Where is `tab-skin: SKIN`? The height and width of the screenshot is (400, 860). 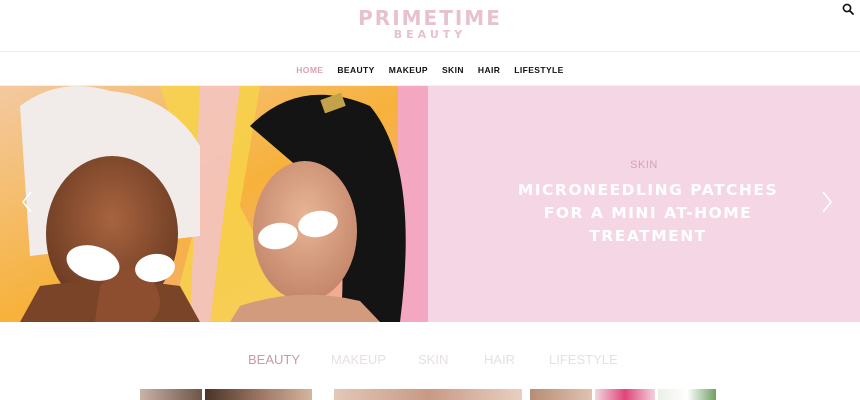
tab-skin: SKIN is located at coordinates (433, 359).